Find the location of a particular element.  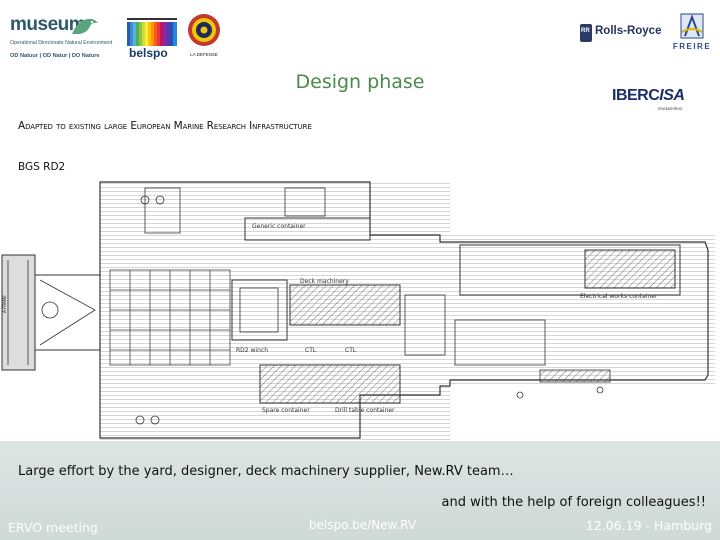

drawing-label: BGS RD2 is located at coordinates (42, 167).